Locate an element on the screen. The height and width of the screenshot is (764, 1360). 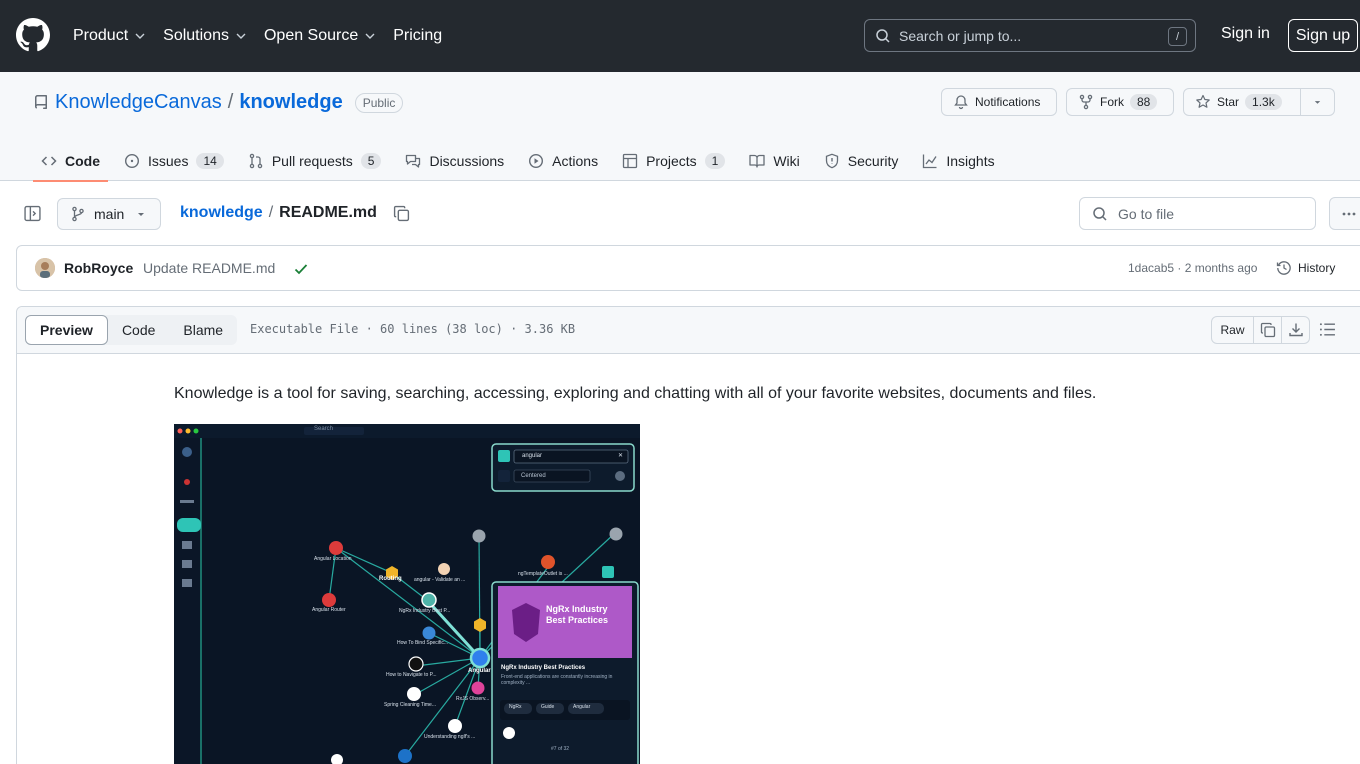
star-dropdown-button is located at coordinates (1318, 102).